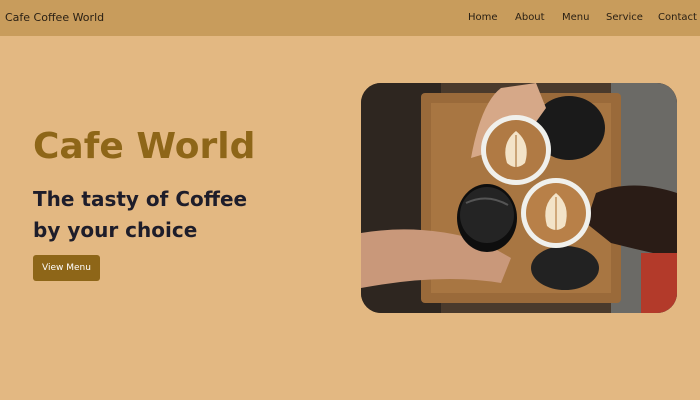 Image resolution: width=700 pixels, height=400 pixels. What do you see at coordinates (66, 268) in the screenshot?
I see `view-menu-button: View Menu` at bounding box center [66, 268].